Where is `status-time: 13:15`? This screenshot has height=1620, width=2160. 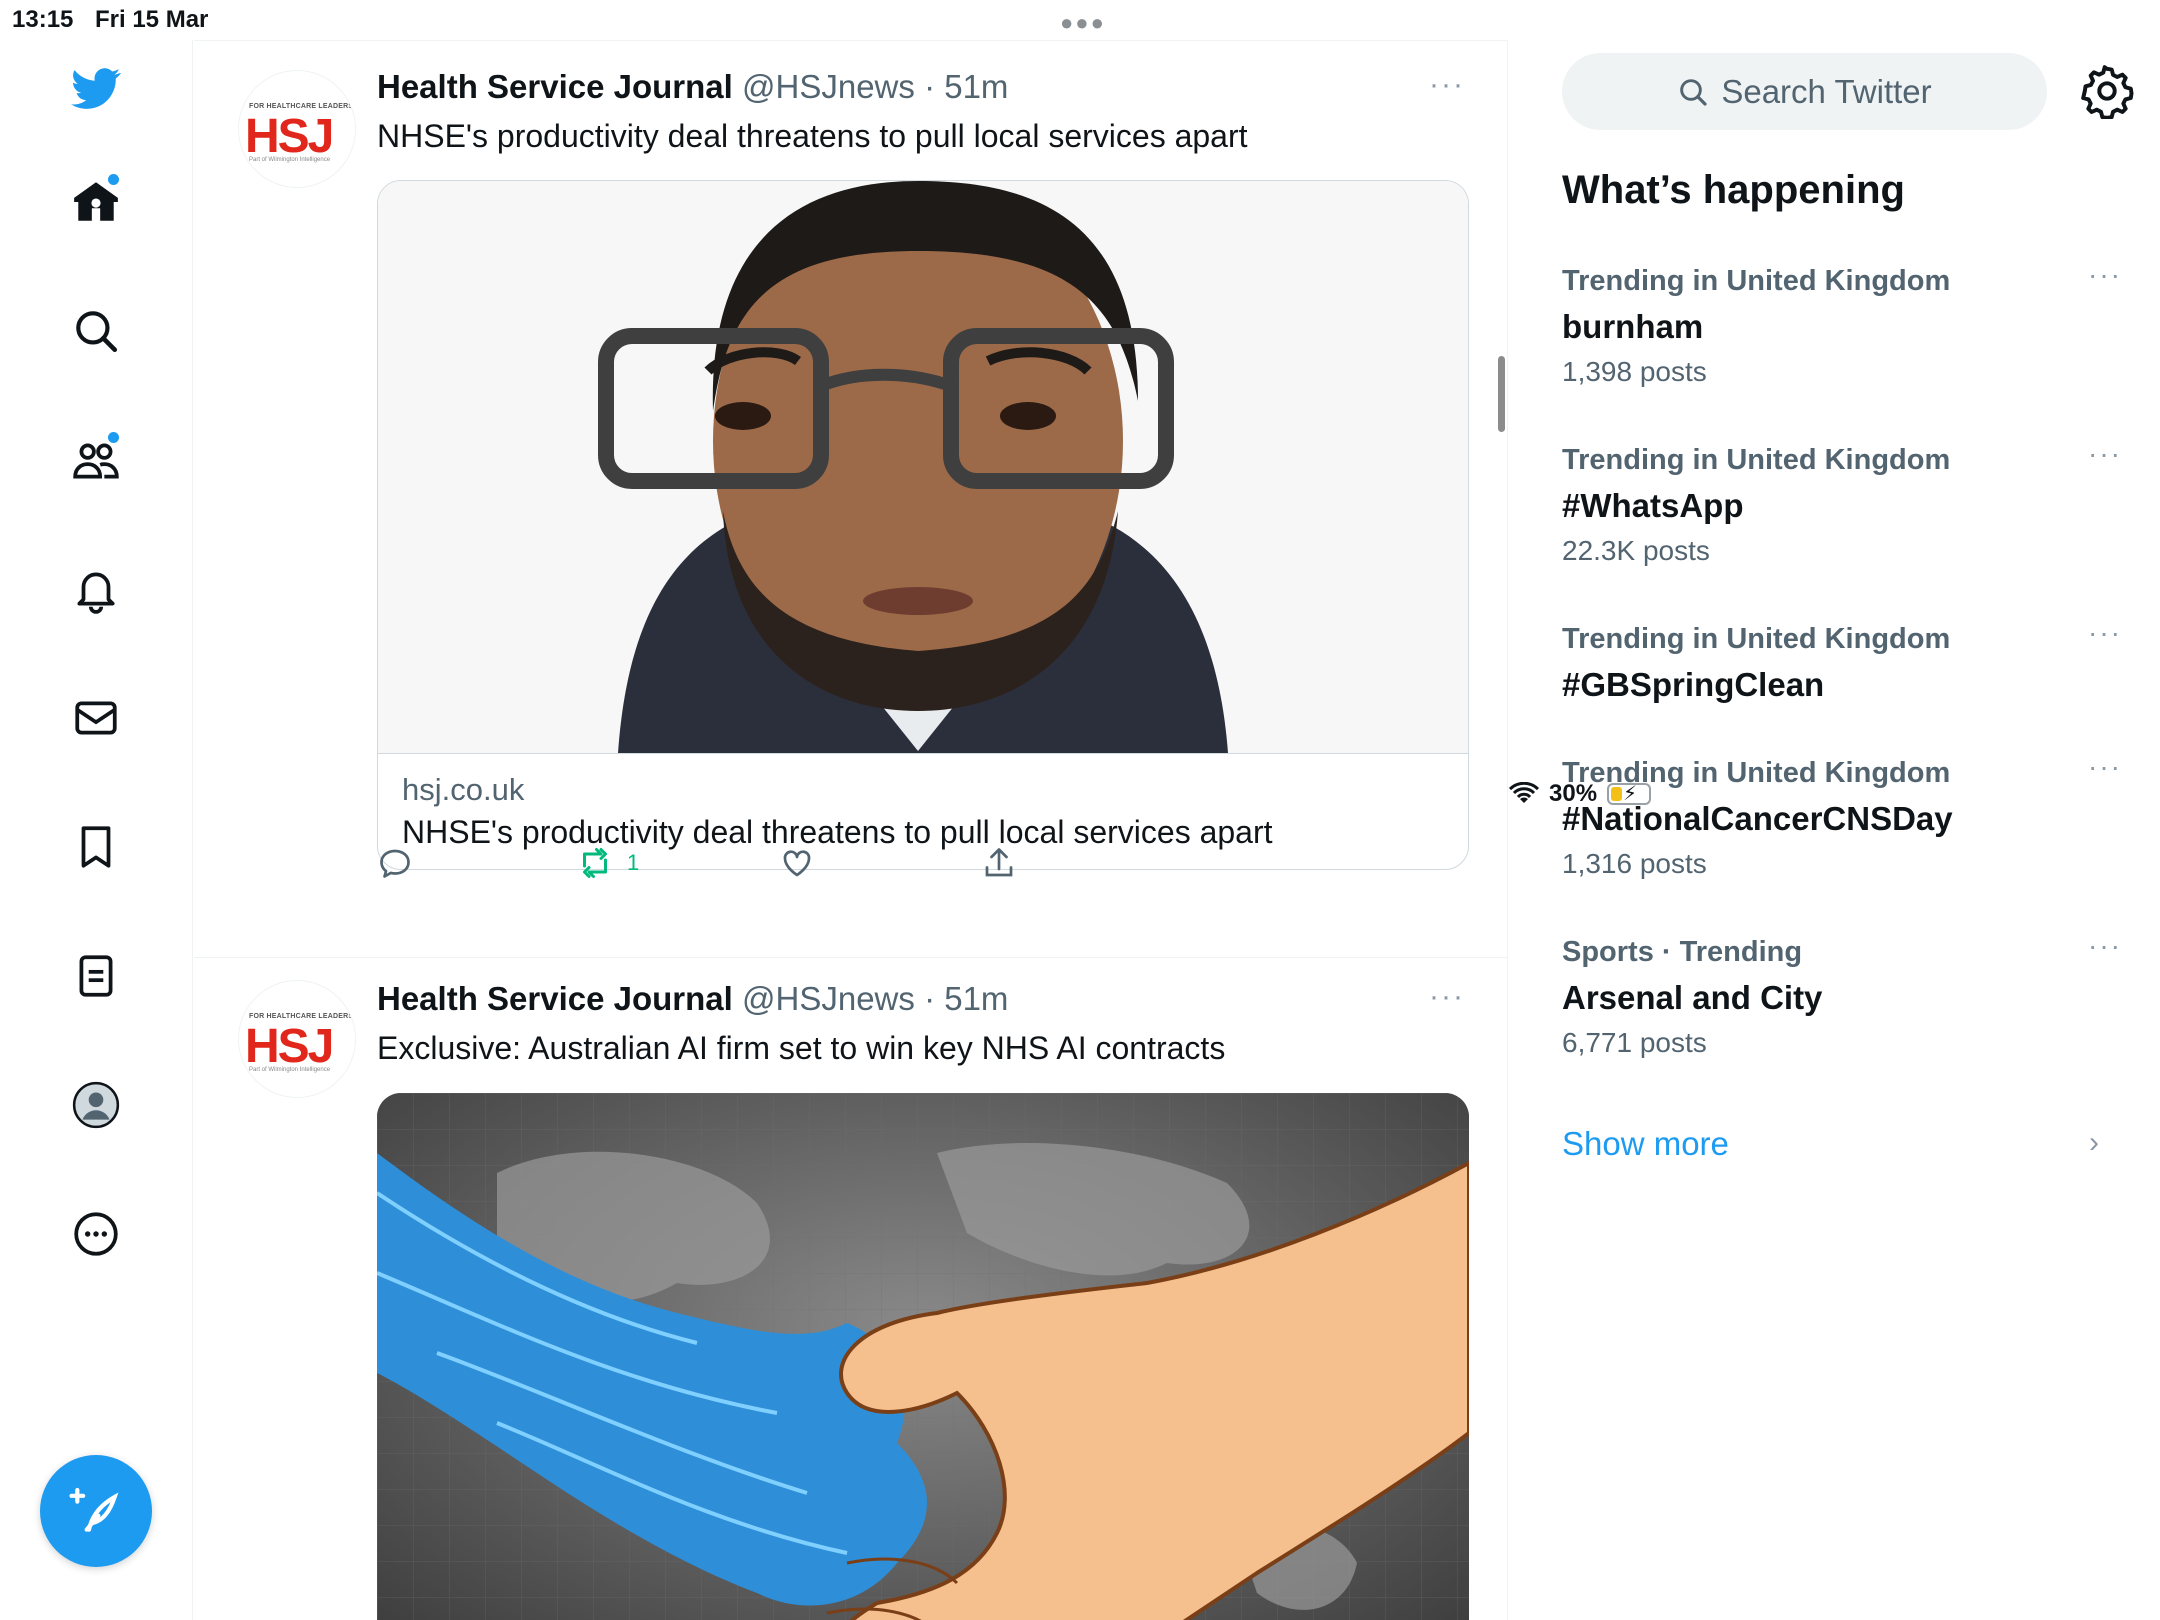
status-time: 13:15 is located at coordinates (43, 19).